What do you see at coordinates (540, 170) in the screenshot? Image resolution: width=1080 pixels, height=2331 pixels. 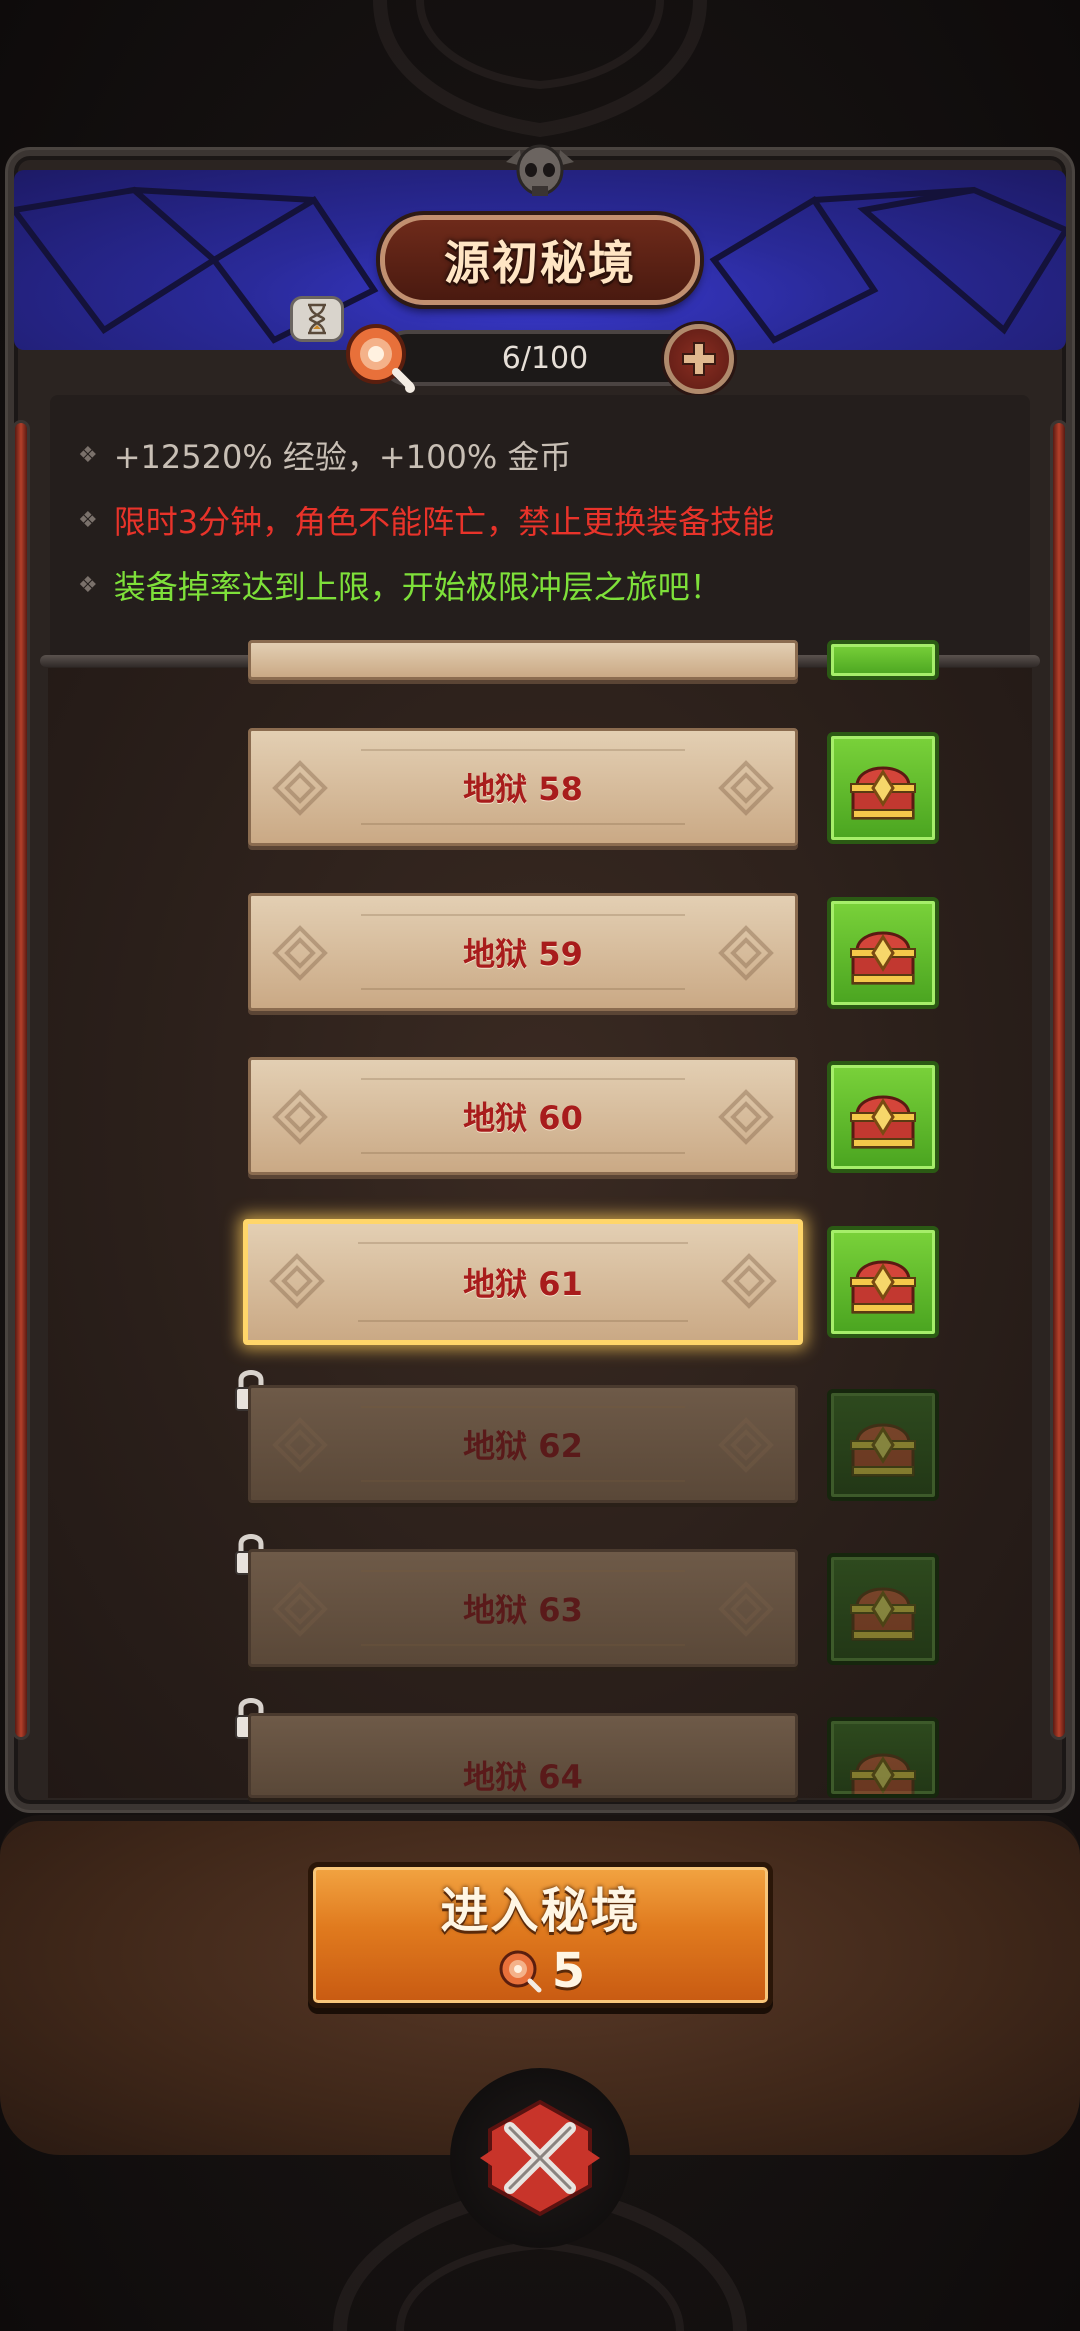 I see `skull-icon` at bounding box center [540, 170].